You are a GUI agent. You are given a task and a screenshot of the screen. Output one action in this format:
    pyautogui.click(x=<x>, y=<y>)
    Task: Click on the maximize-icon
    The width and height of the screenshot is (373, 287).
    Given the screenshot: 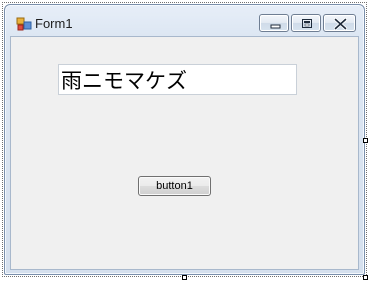 What is the action you would take?
    pyautogui.click(x=307, y=23)
    